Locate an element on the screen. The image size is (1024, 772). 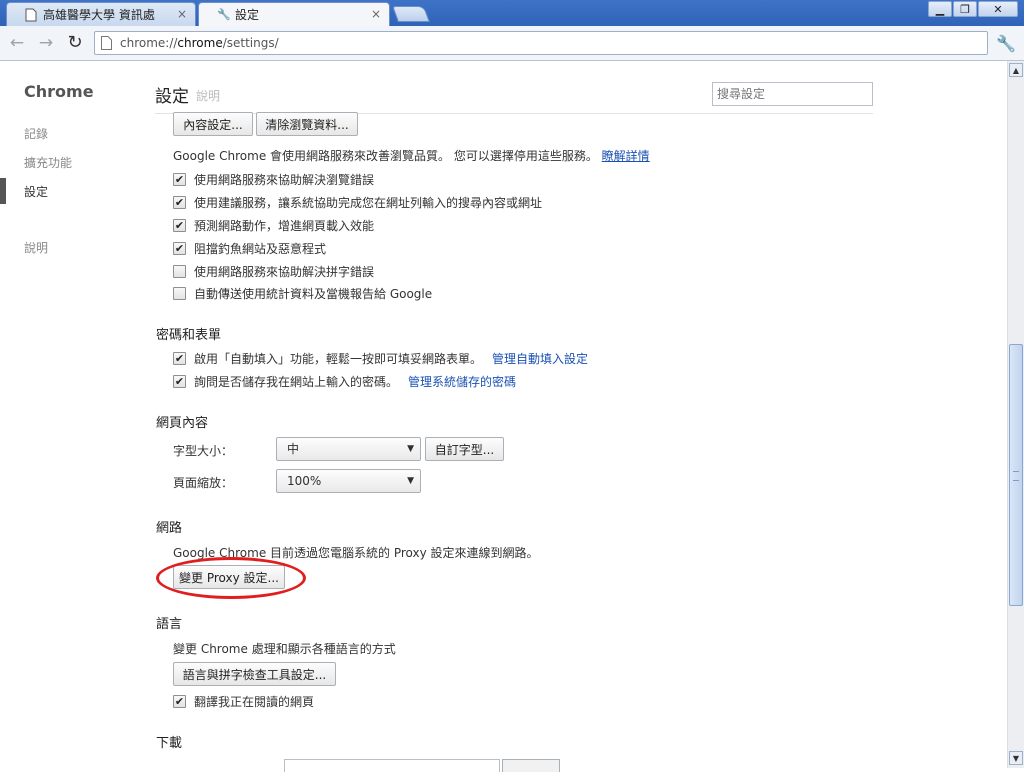
checkbox-row: ✔ 阻擋釣魚網站及惡意程式 is located at coordinates (249, 248).